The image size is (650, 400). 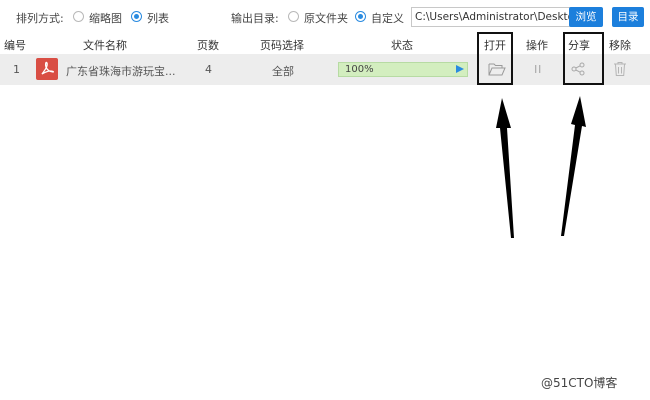 What do you see at coordinates (541, 167) in the screenshot?
I see `annotation-arrows` at bounding box center [541, 167].